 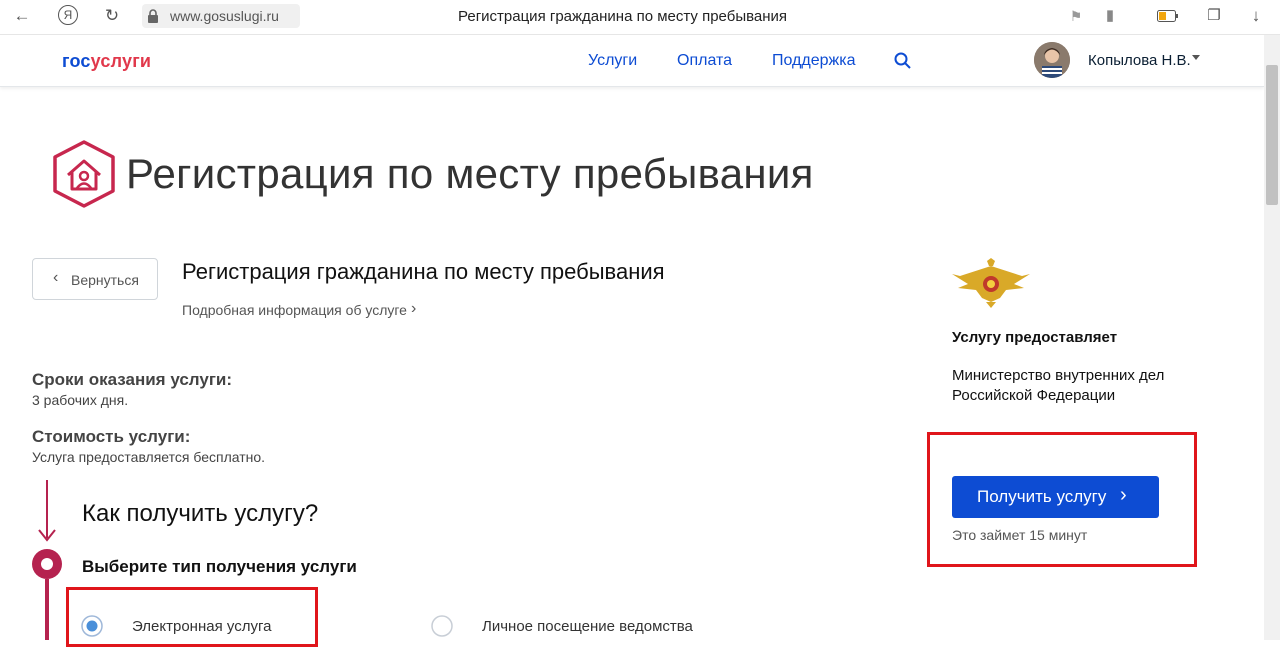 I want to click on option-electronic: Электронная услуга, so click(x=201, y=626).